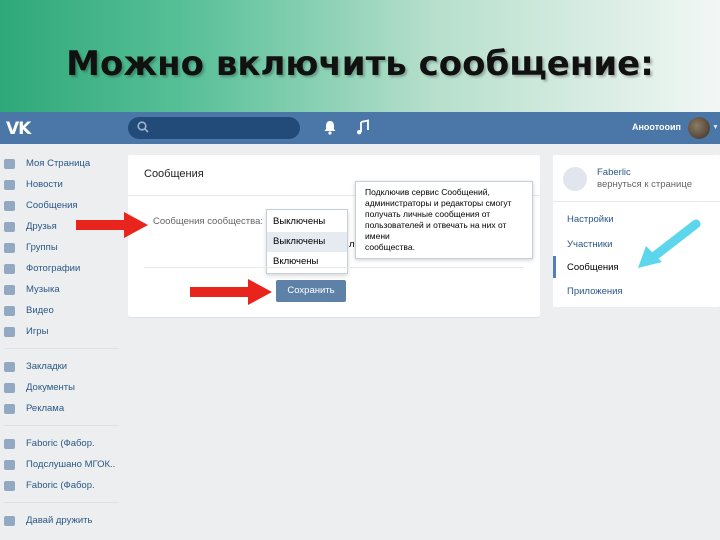 The width and height of the screenshot is (720, 540). I want to click on search-input, so click(214, 128).